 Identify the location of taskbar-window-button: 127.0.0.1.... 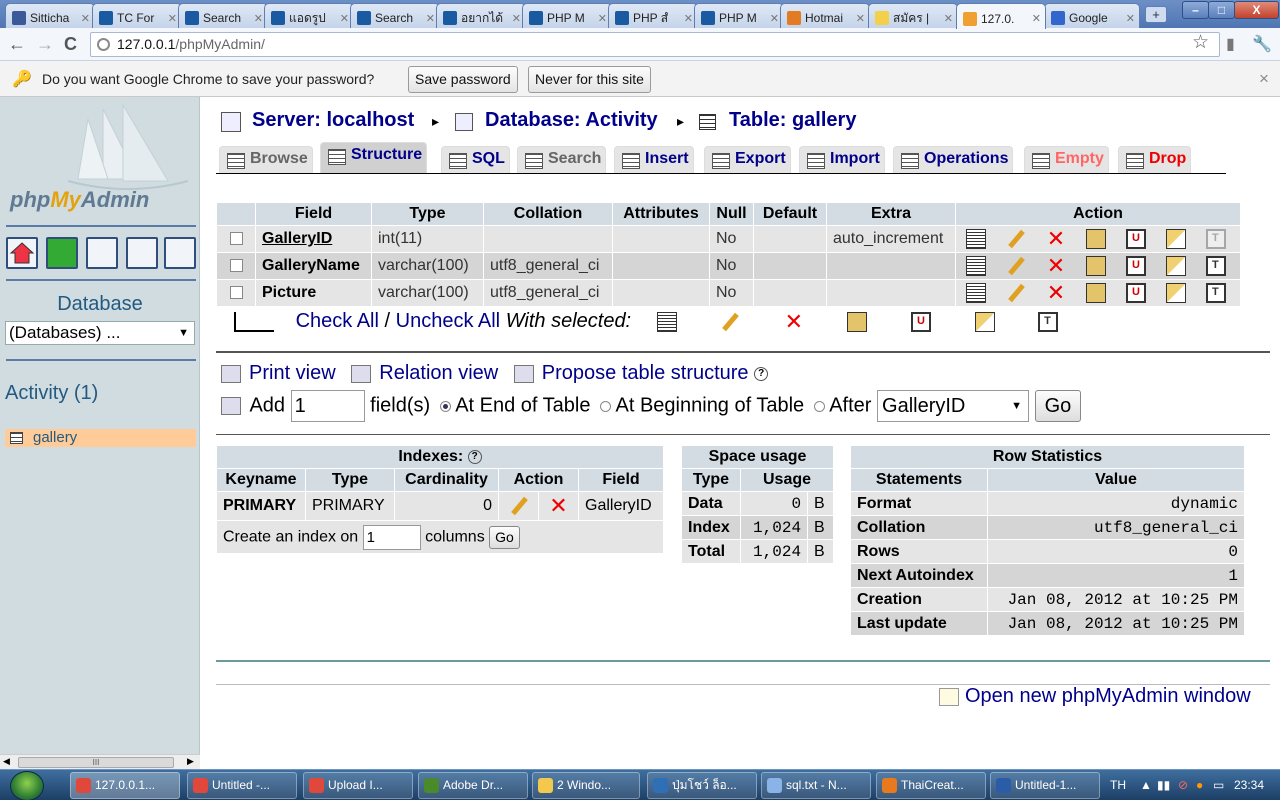
(125, 785).